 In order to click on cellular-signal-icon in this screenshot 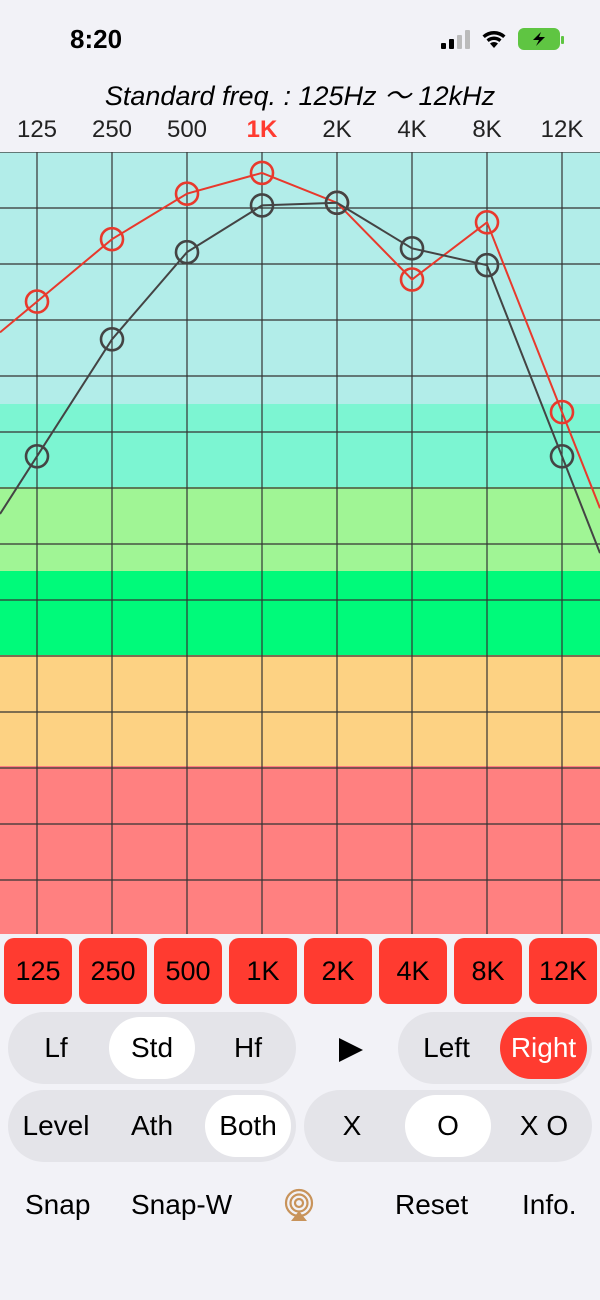, I will do `click(455, 39)`.